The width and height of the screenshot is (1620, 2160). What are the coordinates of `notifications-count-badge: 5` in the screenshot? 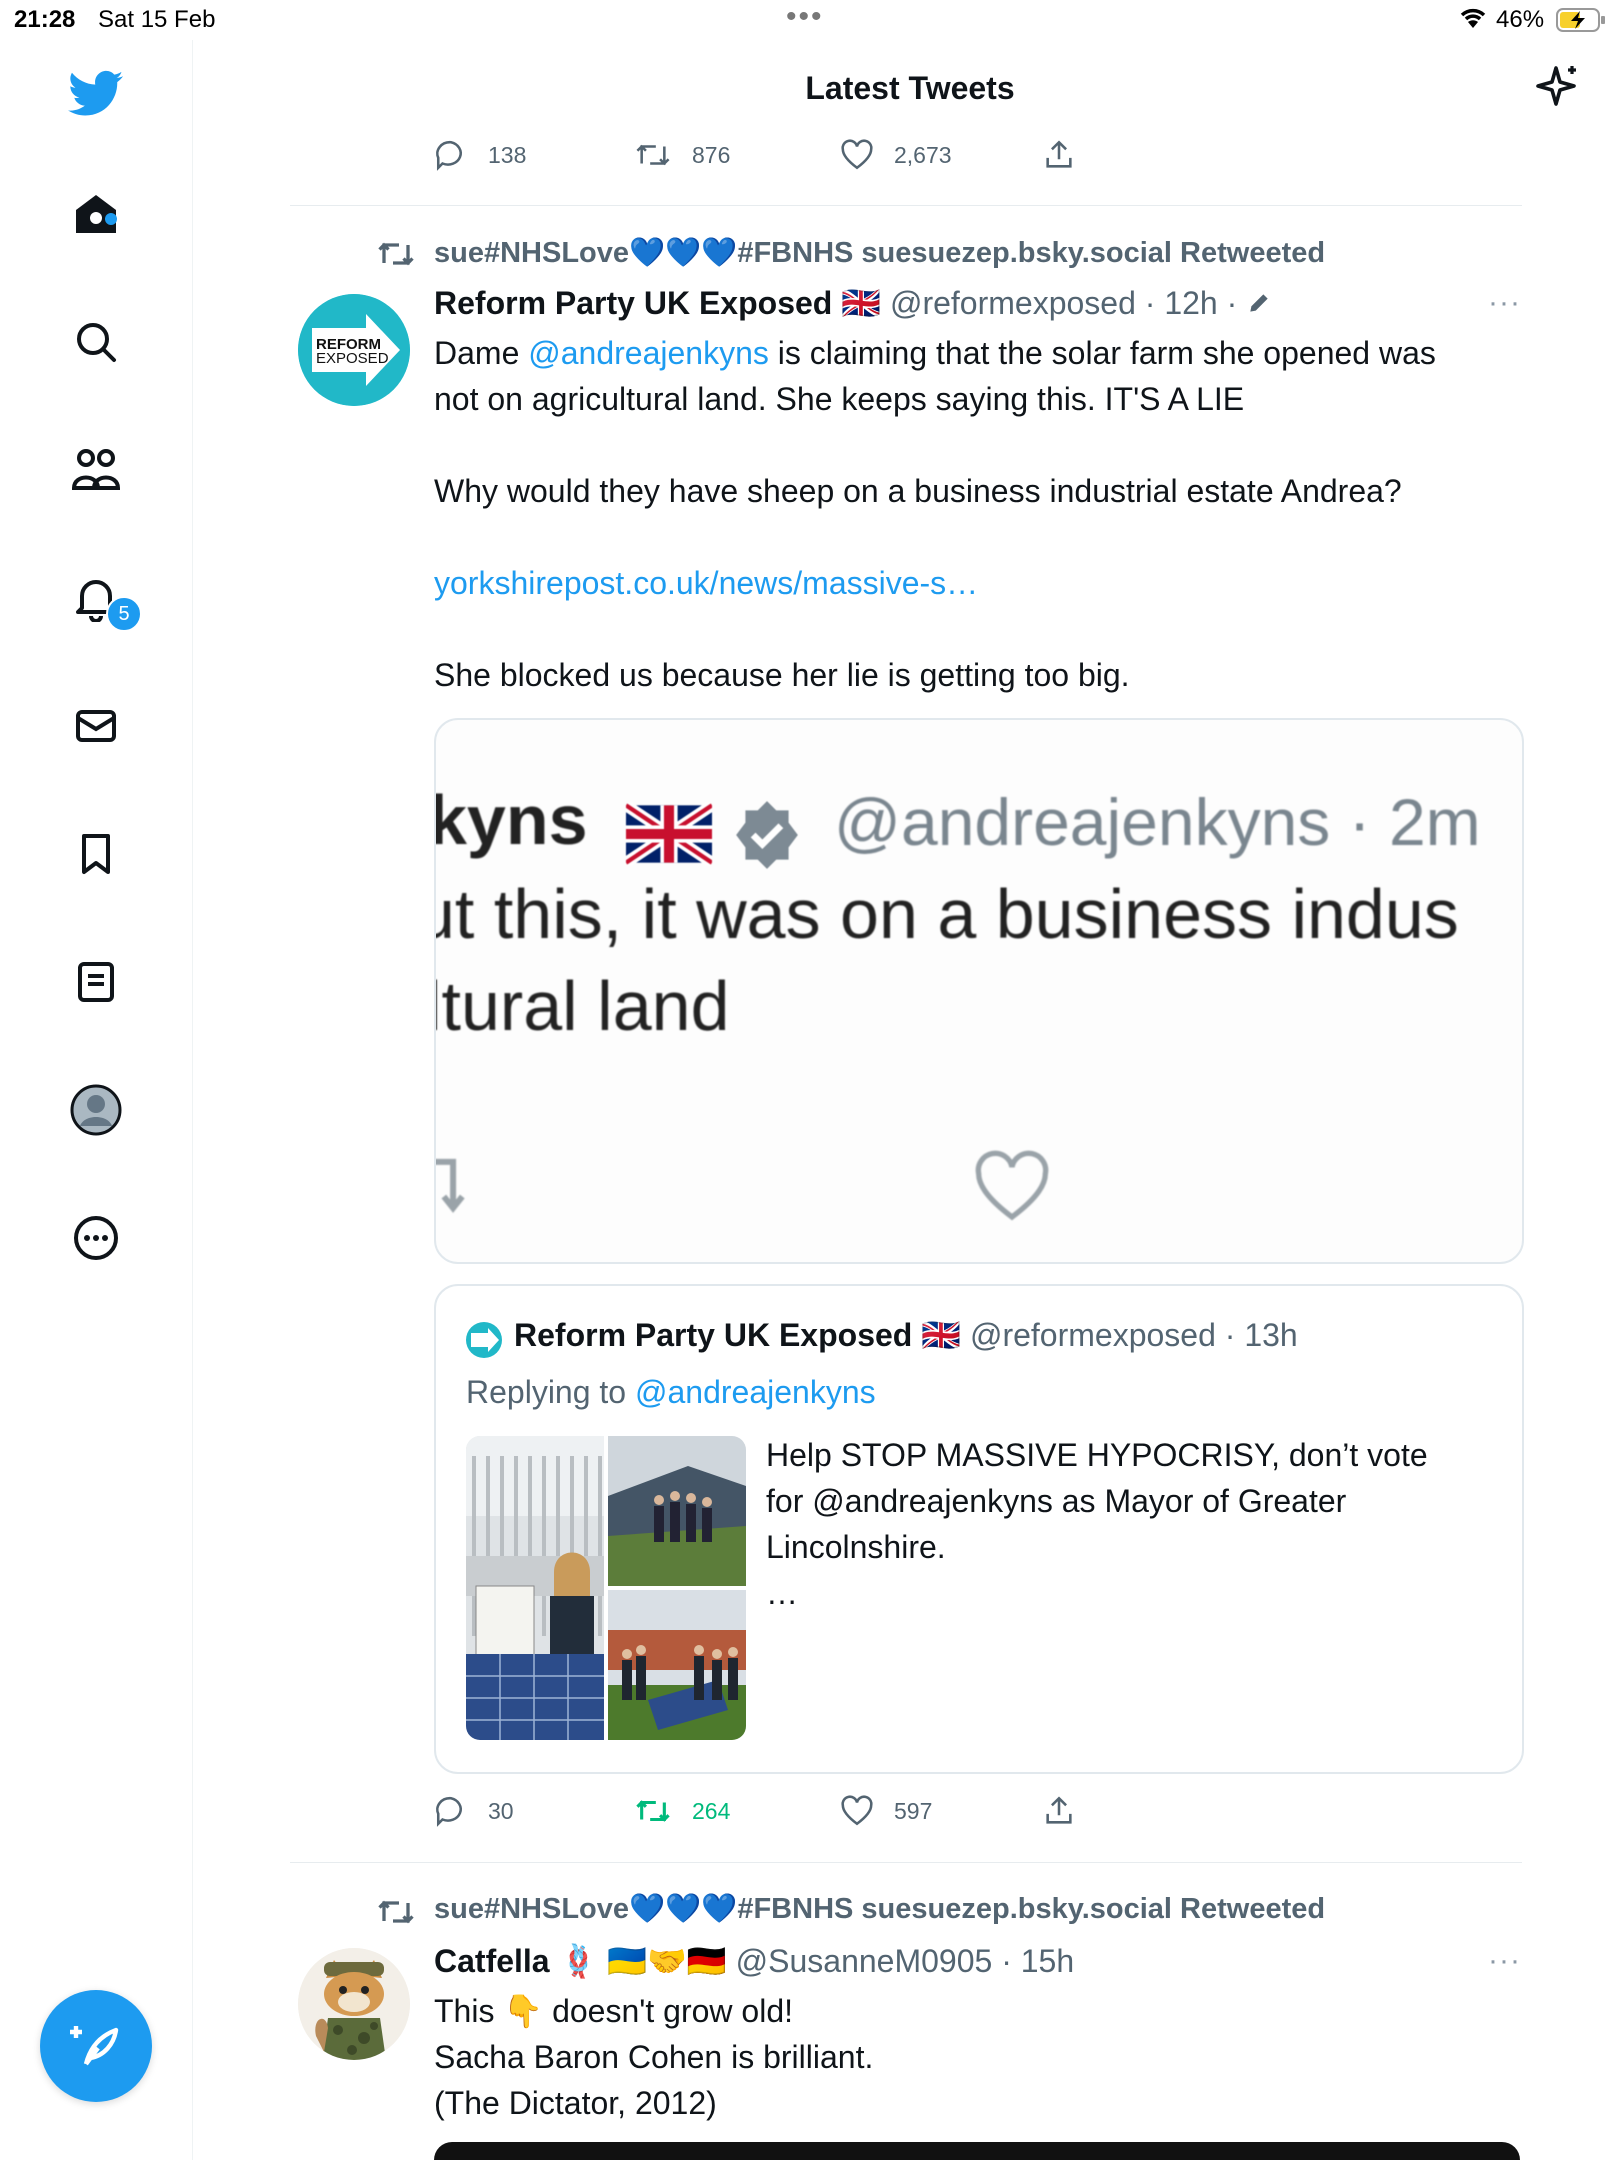 It's located at (124, 614).